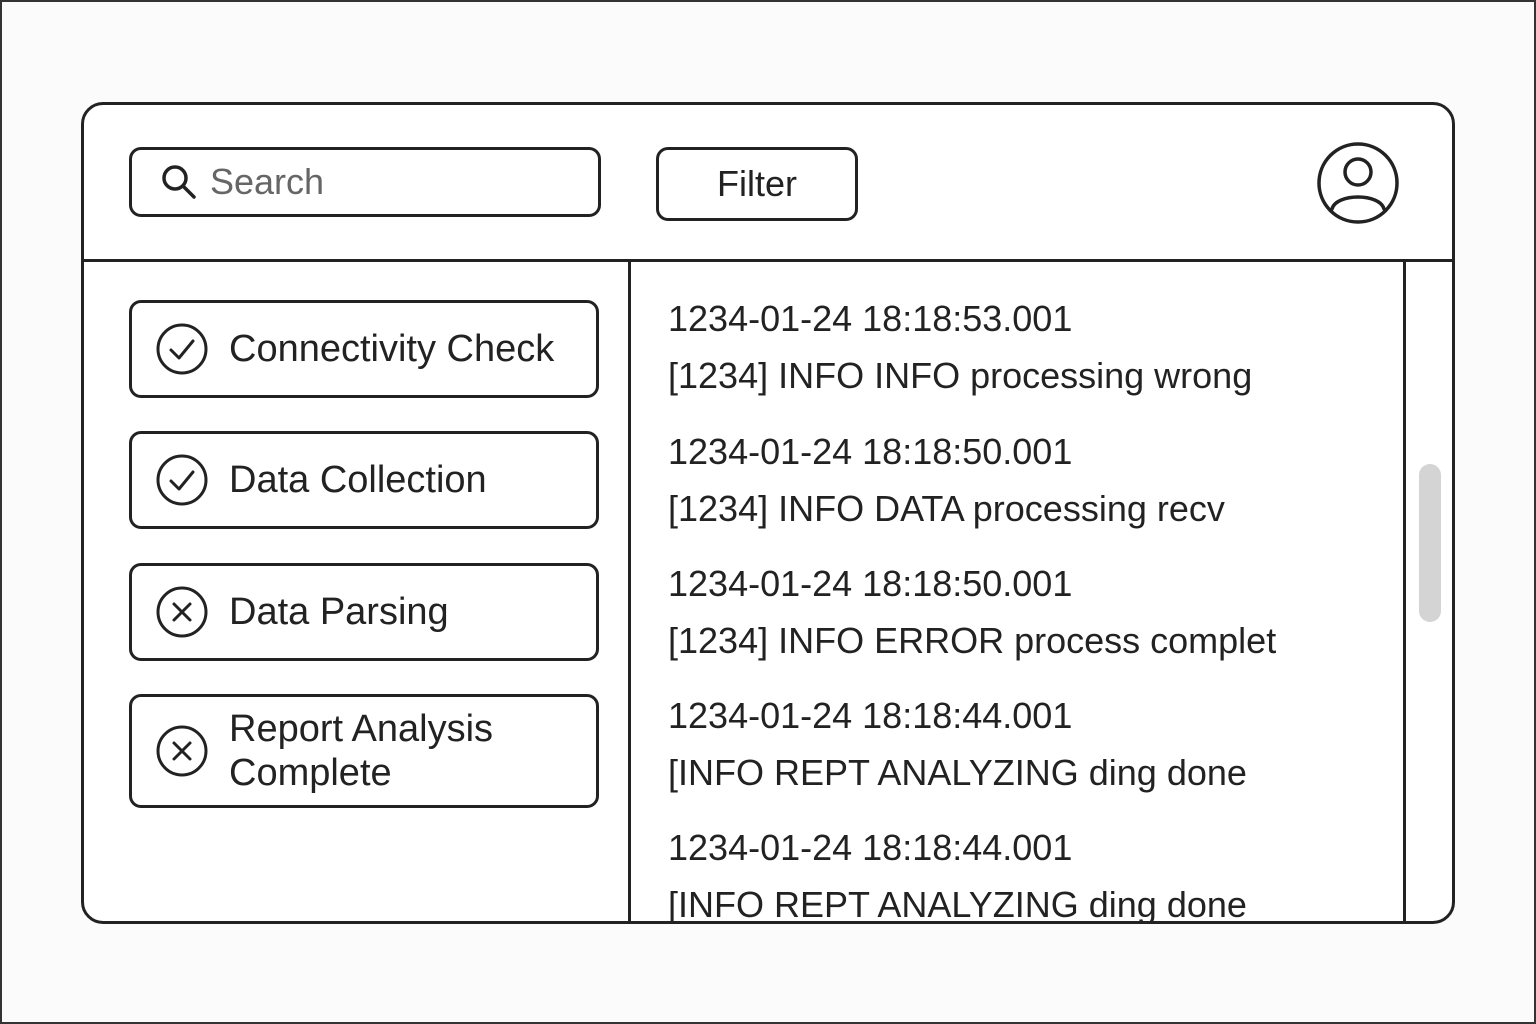 This screenshot has height=1024, width=1536. I want to click on step-label: Connectivity Check, so click(392, 349).